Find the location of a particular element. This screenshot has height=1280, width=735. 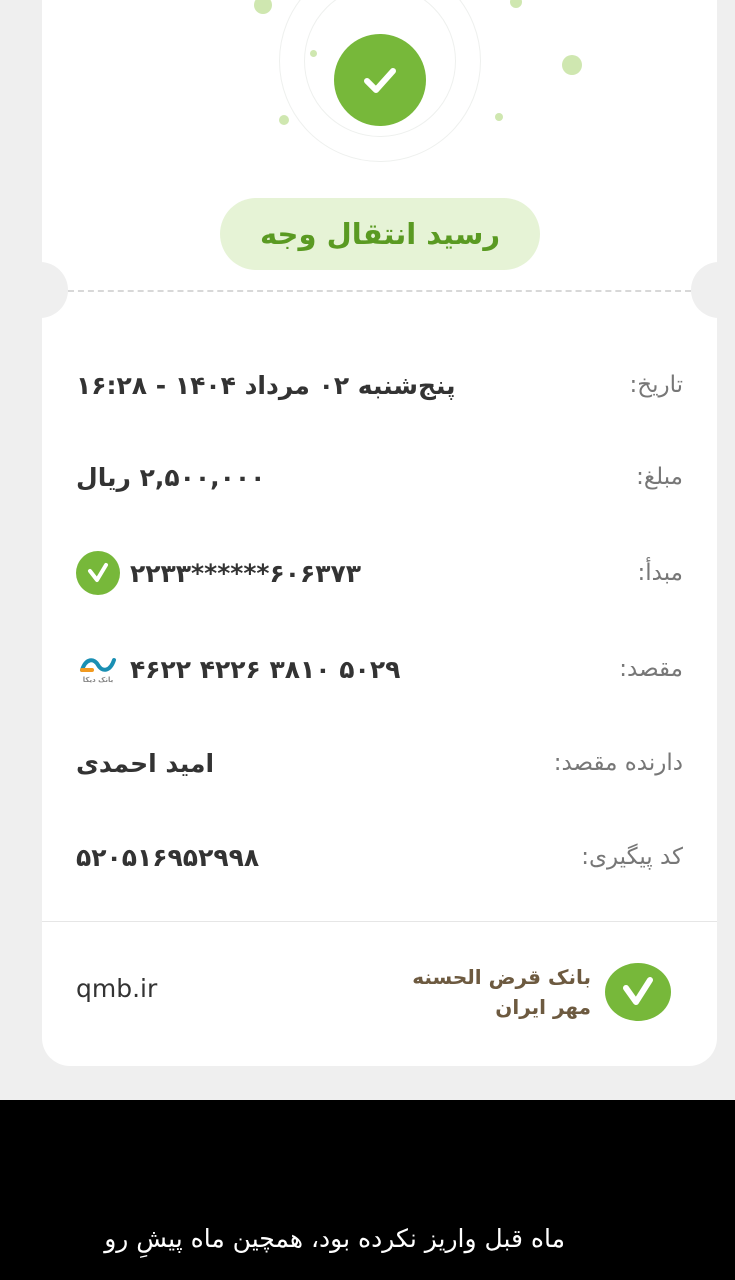

source-card-number: ۶۰۶۳۷۳******۲۲۳۳ is located at coordinates (246, 573).